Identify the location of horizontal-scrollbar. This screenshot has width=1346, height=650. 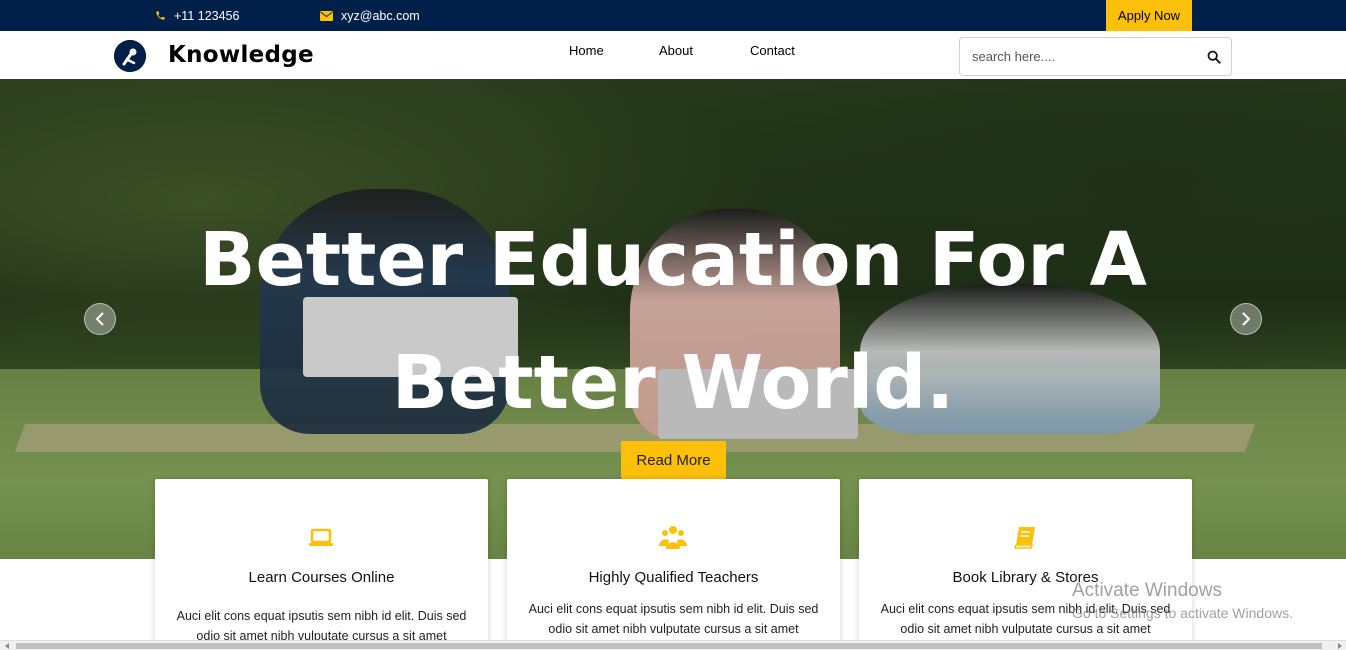
(673, 645).